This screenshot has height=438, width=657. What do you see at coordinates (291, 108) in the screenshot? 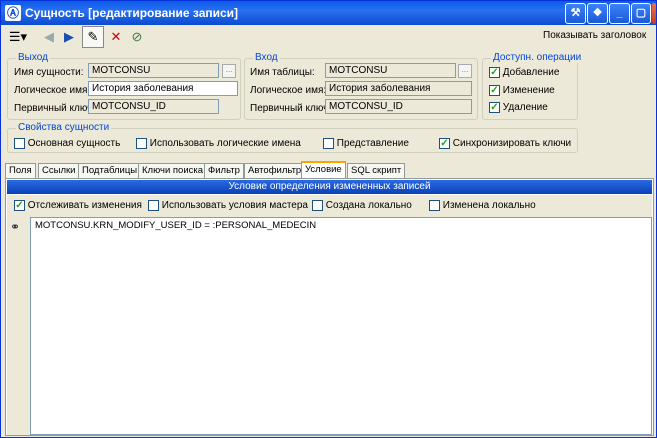
I see `input-primary-key-label: Первичный ключ:` at bounding box center [291, 108].